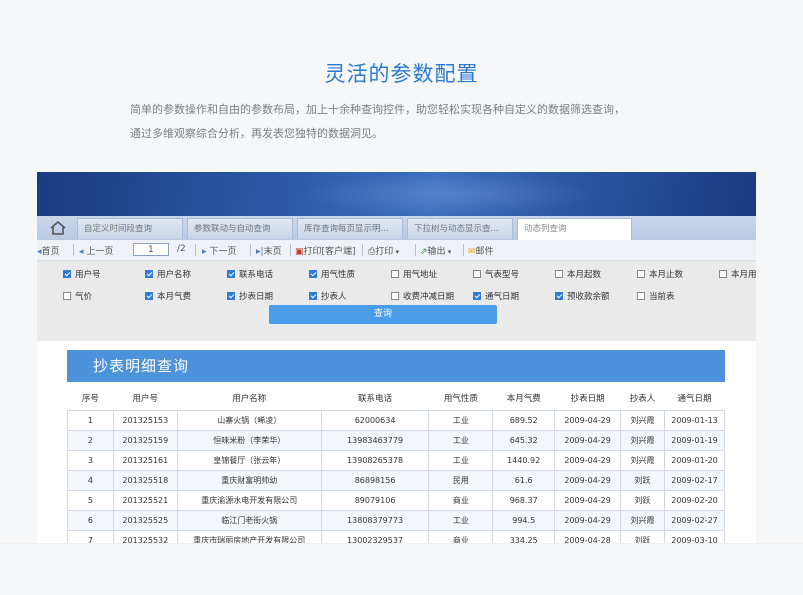 The width and height of the screenshot is (803, 595). Describe the element at coordinates (587, 399) in the screenshot. I see `col-header: 抄表日期` at that location.